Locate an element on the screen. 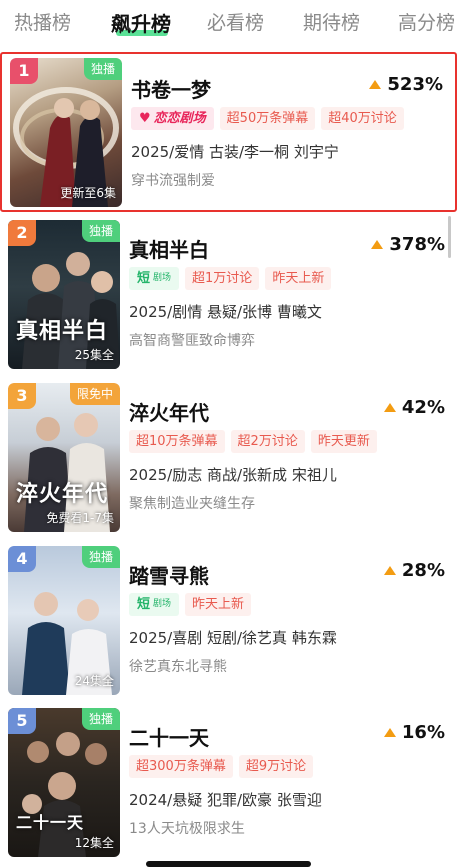  tag-row: 短剧场 昨天上新 is located at coordinates (190, 604).